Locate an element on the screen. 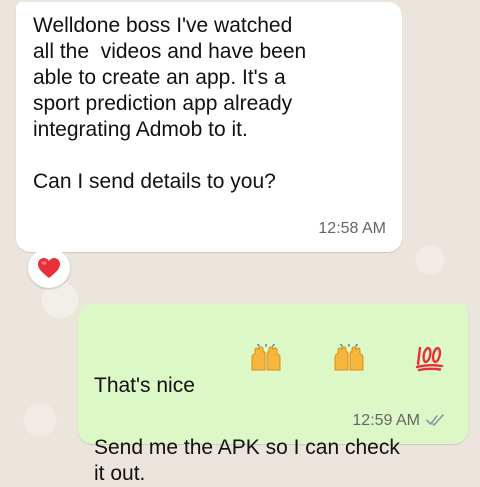 Image resolution: width=480 pixels, height=487 pixels. read-double-check-icon is located at coordinates (436, 423).